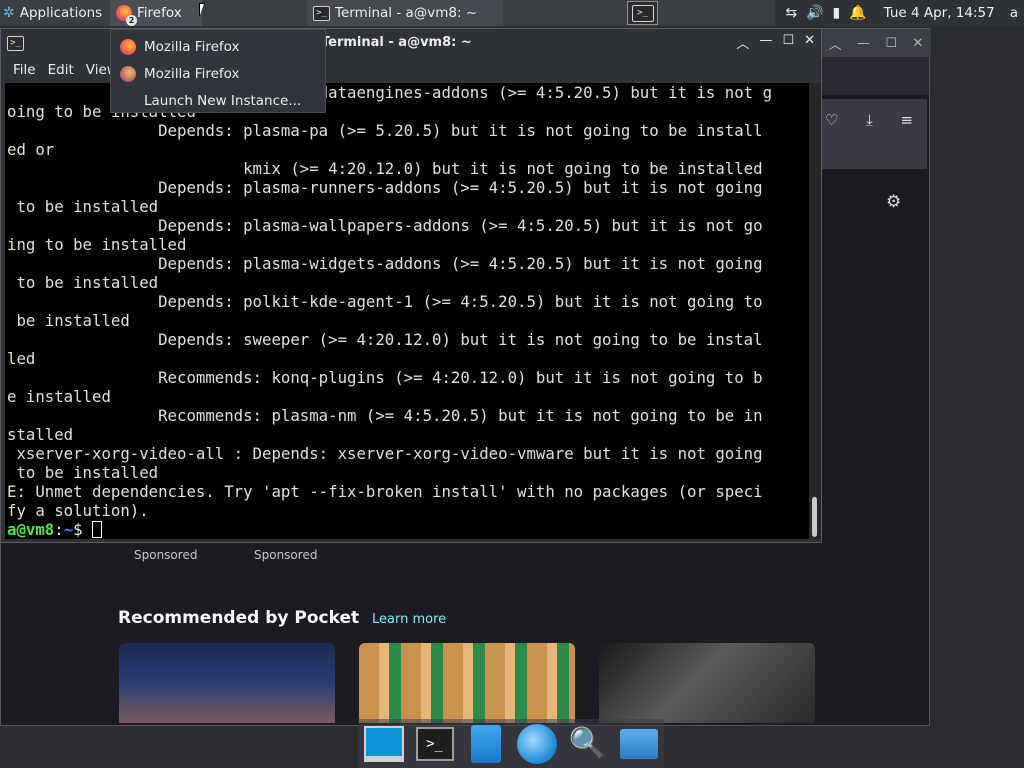  Describe the element at coordinates (385, 453) in the screenshot. I see `terminal-line: xserver-xorg-video-all : Depends` at that location.